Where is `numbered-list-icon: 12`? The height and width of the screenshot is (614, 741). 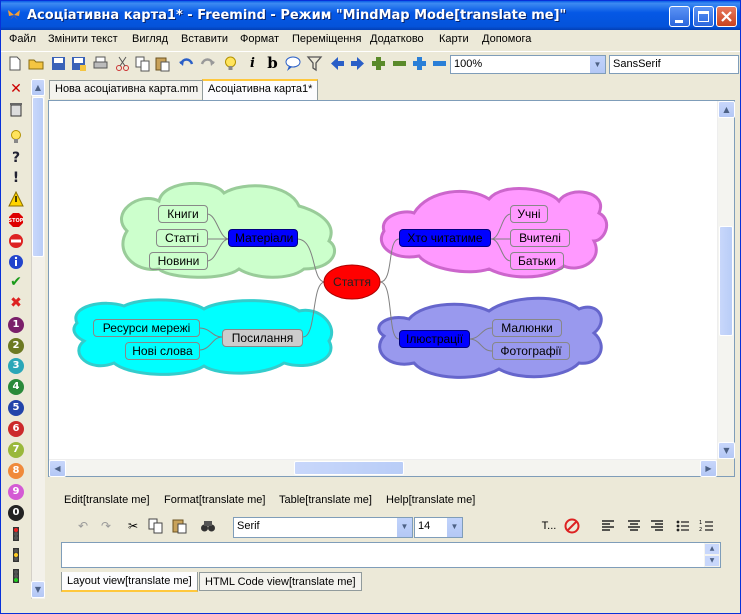
numbered-list-icon: 12 is located at coordinates (707, 526).